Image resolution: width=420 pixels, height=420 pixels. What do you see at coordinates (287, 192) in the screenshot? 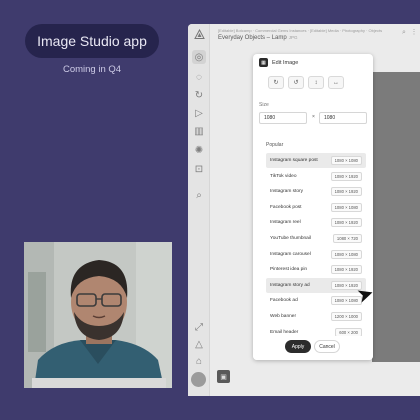
I see `preset-label: Instagram story` at bounding box center [287, 192].